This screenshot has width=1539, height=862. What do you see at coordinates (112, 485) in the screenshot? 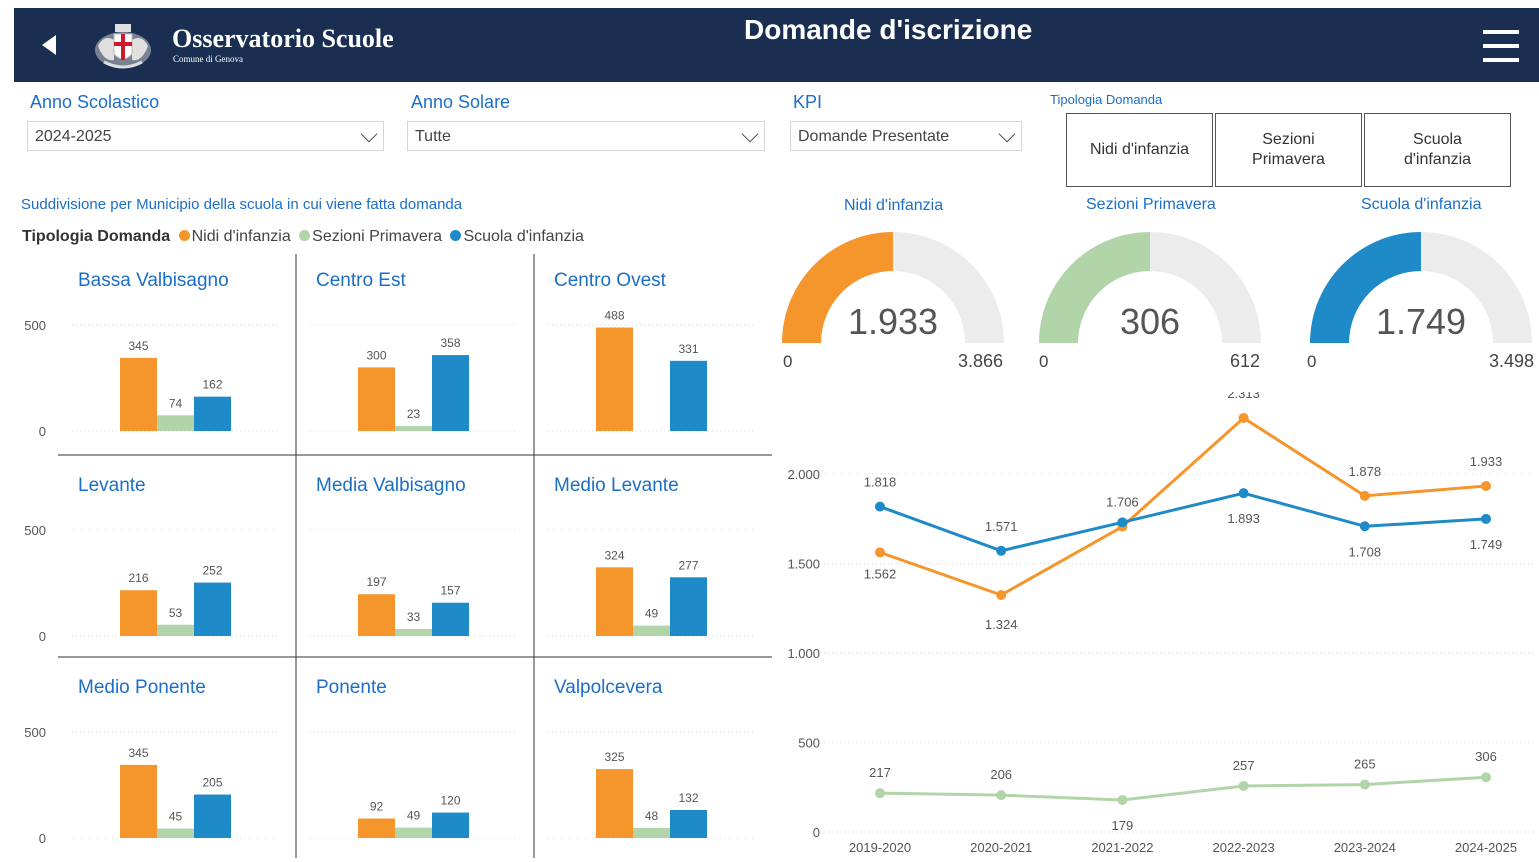
I see `panel-title: Levante` at bounding box center [112, 485].